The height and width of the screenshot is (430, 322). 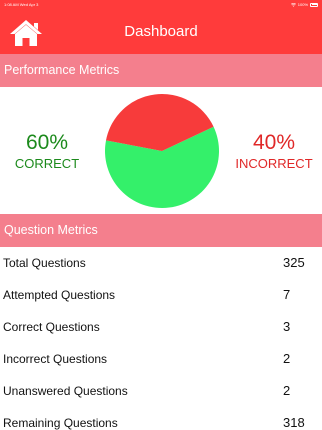 I want to click on metric-label: Incorrect Questions, so click(x=55, y=359).